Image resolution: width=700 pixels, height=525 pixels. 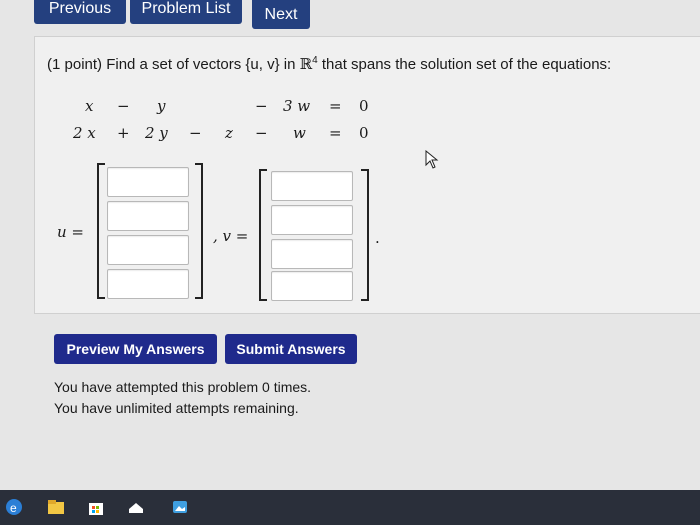 I want to click on mouse-cursor-icon, so click(x=432, y=159).